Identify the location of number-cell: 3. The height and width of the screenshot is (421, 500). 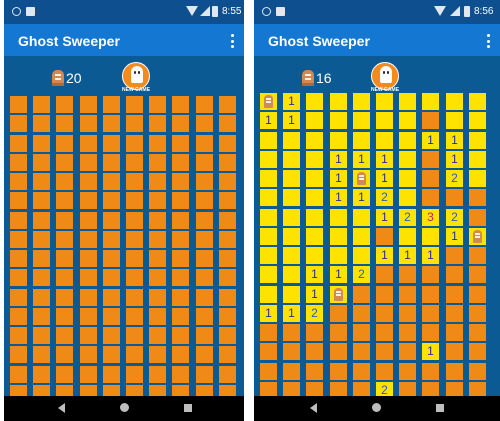
(430, 217).